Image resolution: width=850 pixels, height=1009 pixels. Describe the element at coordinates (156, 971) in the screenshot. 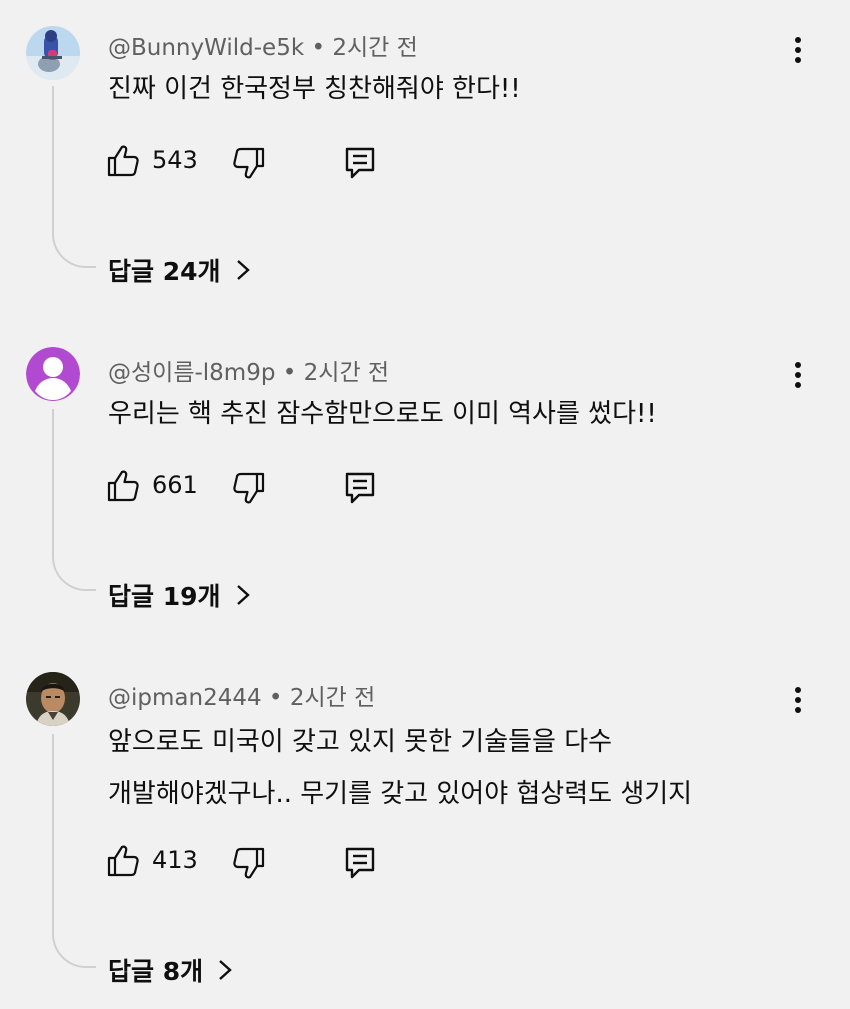

I see `replies-label: 답글 8개` at that location.